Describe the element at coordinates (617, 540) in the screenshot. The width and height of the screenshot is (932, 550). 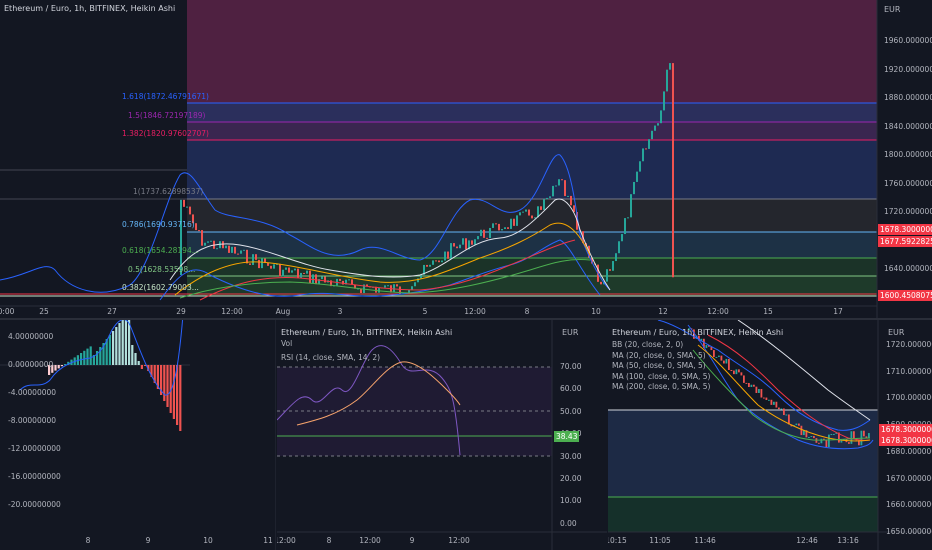
I see `ma-time-label: 10:15` at that location.